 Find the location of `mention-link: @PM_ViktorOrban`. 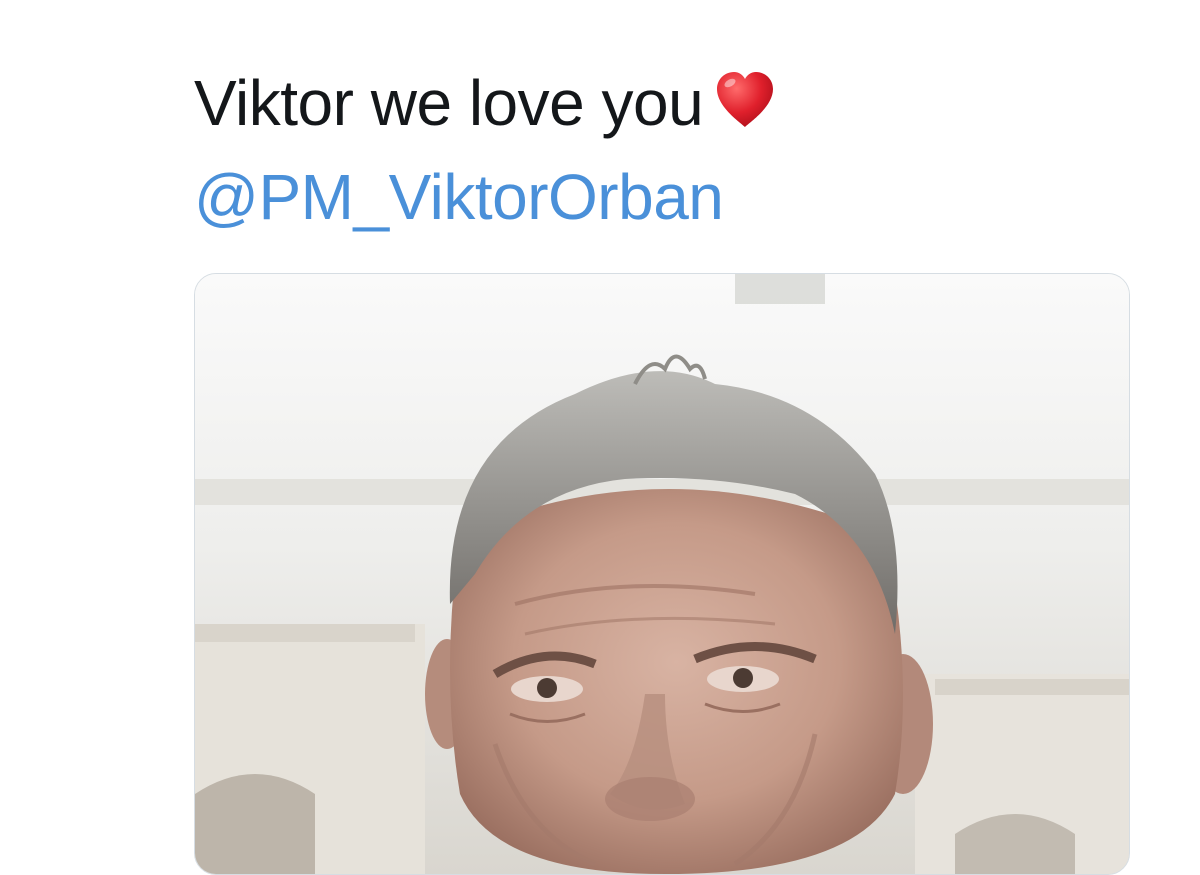

mention-link: @PM_ViktorOrban is located at coordinates (459, 197).